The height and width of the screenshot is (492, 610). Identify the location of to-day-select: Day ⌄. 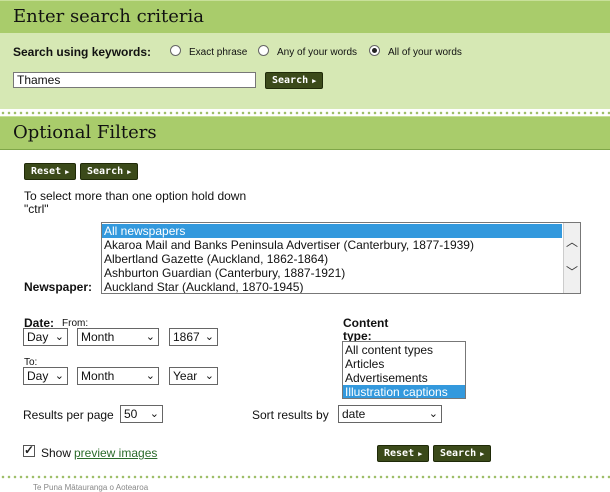
(45, 376).